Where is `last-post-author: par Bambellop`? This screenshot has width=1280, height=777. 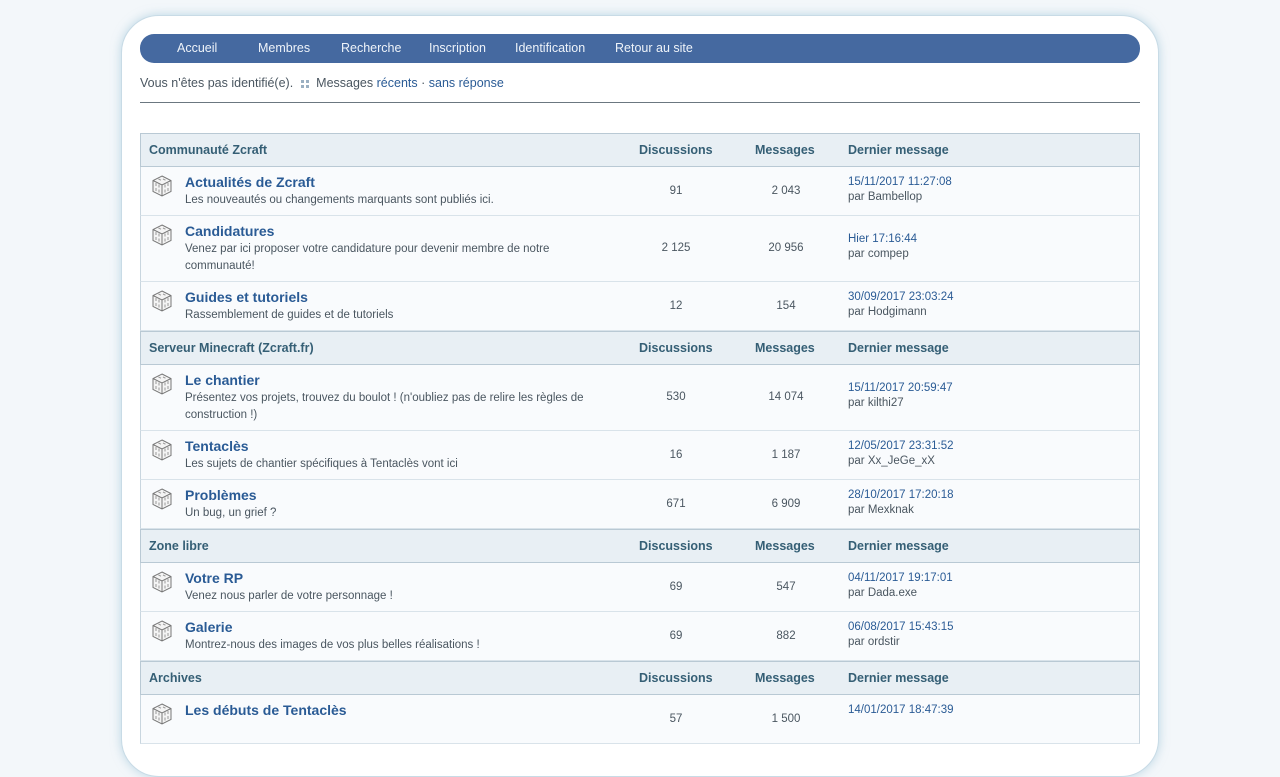
last-post-author: par Bambellop is located at coordinates (885, 197).